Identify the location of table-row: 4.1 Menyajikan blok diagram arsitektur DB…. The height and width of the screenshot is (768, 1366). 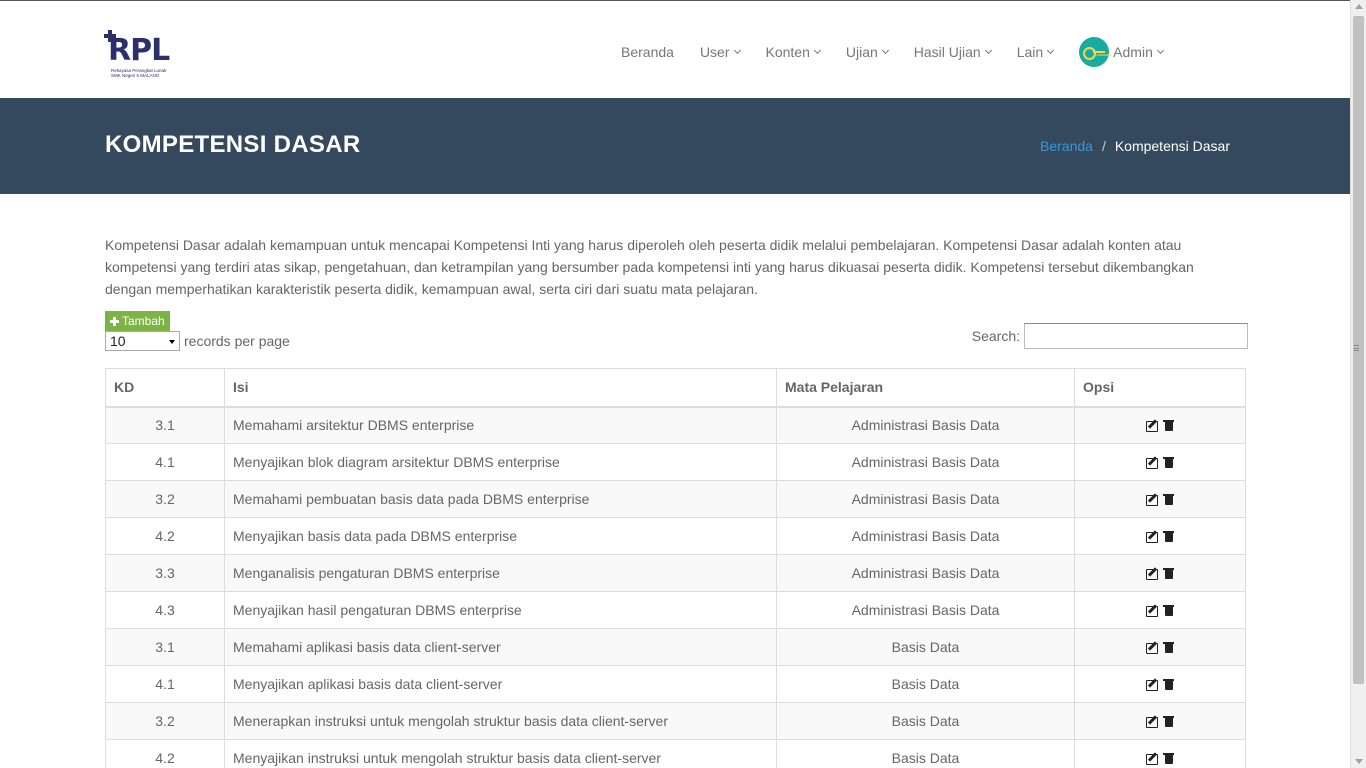
(675, 462).